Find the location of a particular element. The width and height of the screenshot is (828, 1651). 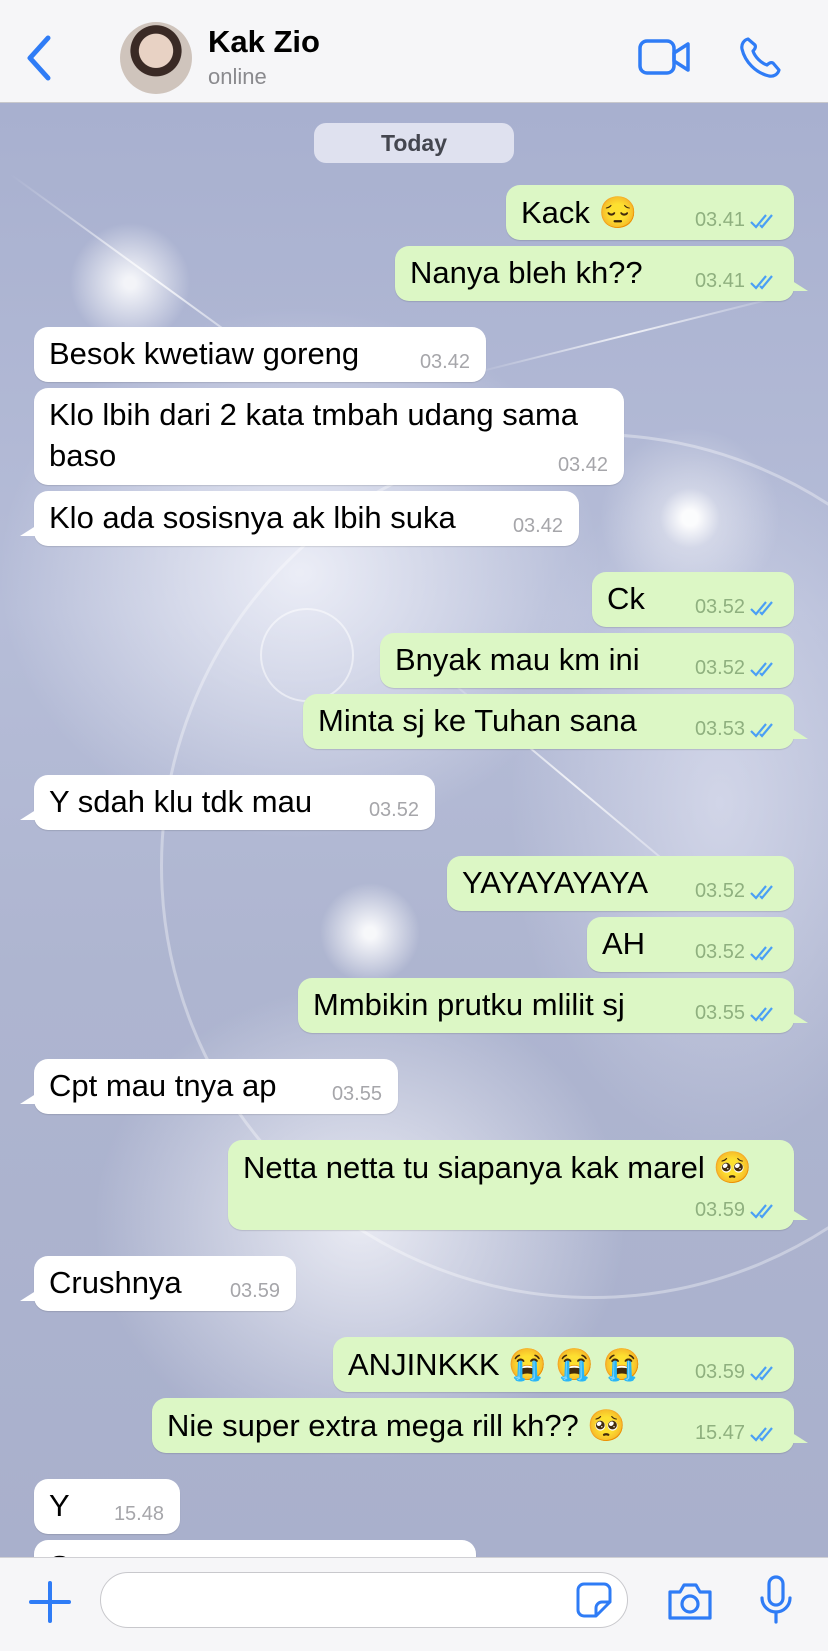

message-time: 03.53 is located at coordinates (719, 729).